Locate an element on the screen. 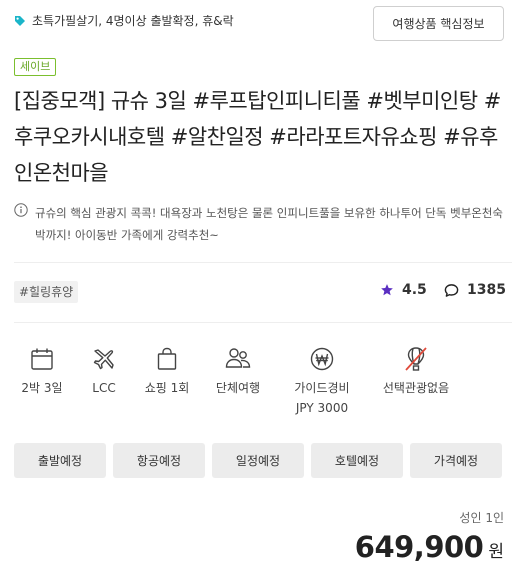  rating: 4.5 is located at coordinates (403, 290).